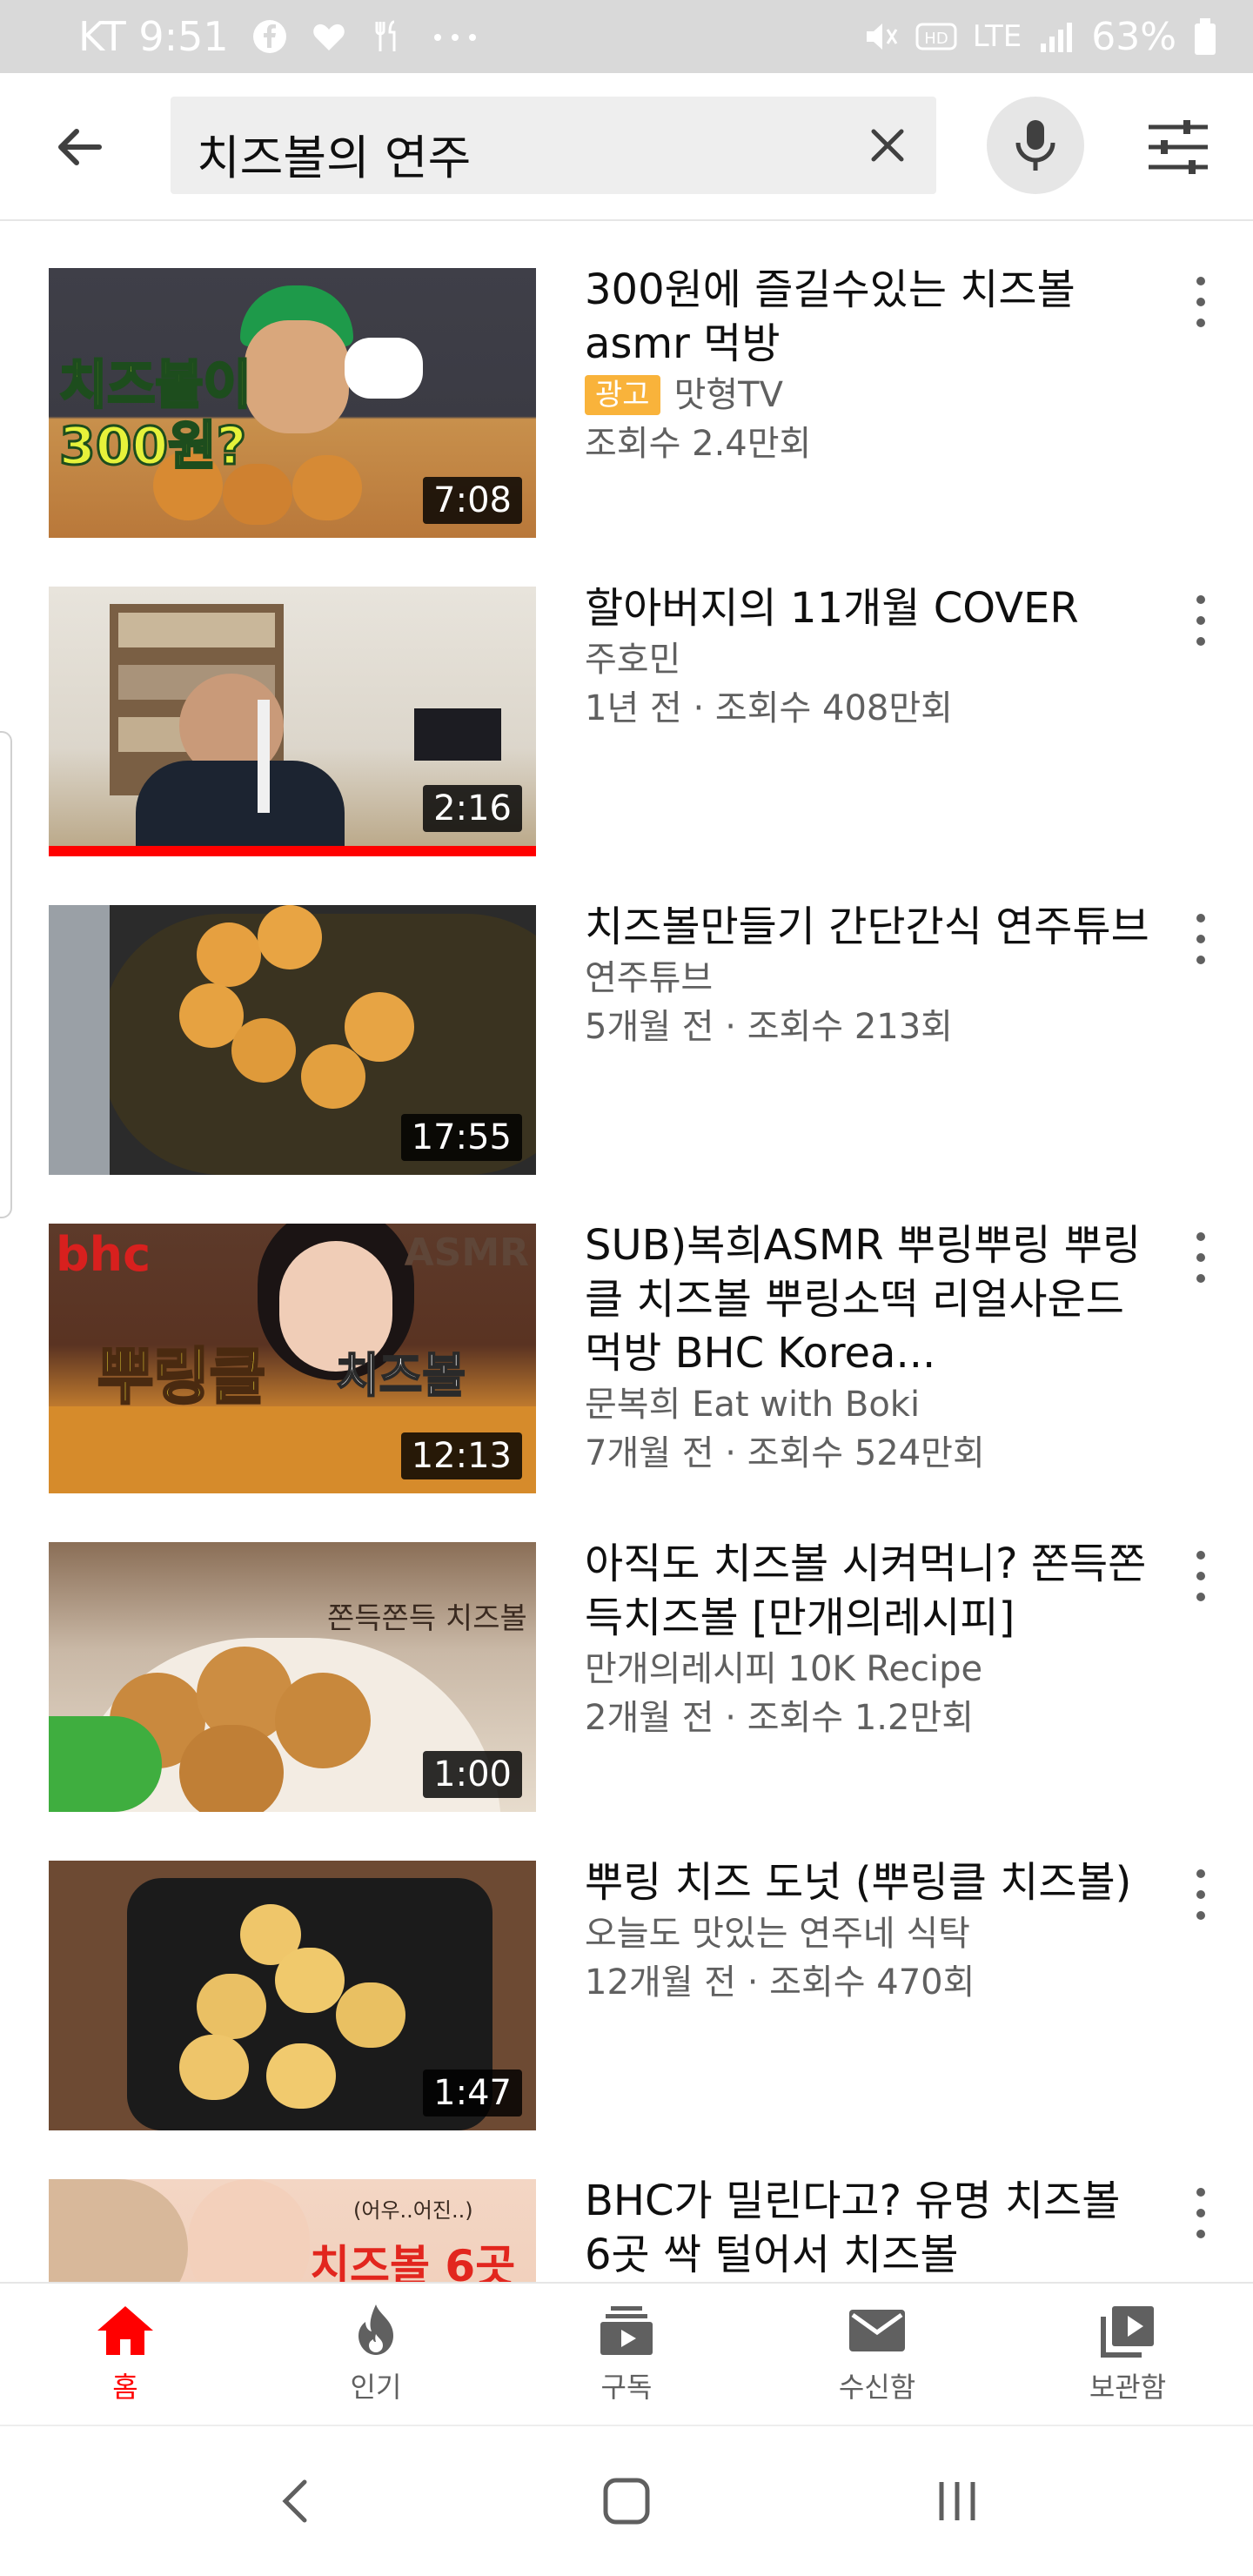 The width and height of the screenshot is (1253, 2576). Describe the element at coordinates (1127, 2332) in the screenshot. I see `library-icon` at that location.